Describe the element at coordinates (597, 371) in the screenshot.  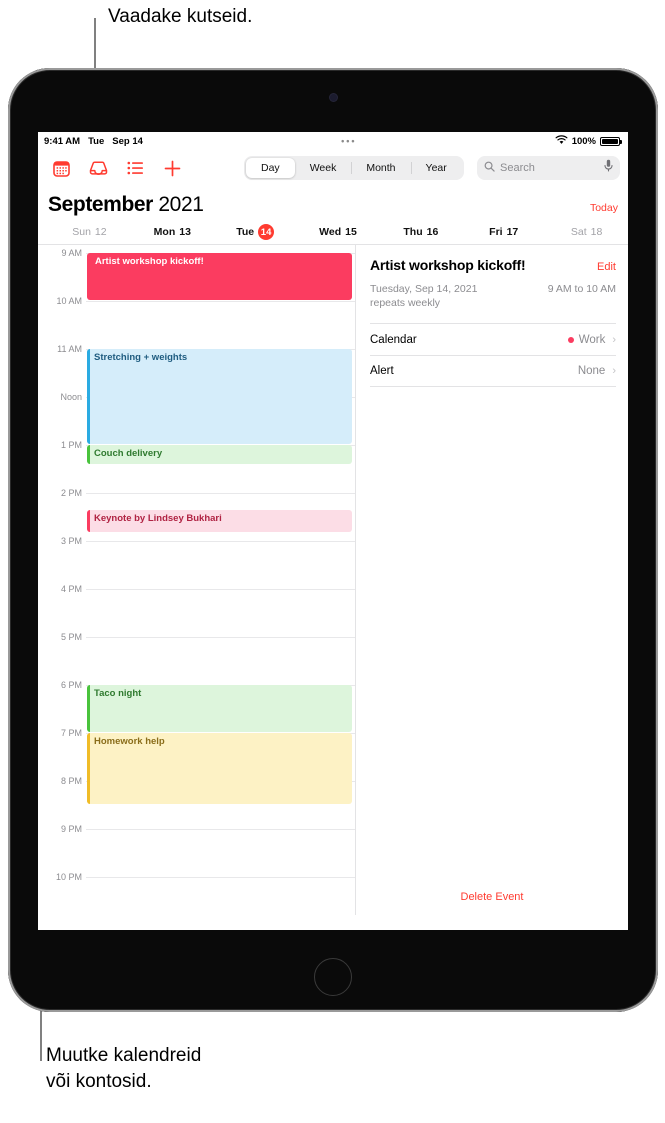
I see `detail-row-alert-value: None ›` at that location.